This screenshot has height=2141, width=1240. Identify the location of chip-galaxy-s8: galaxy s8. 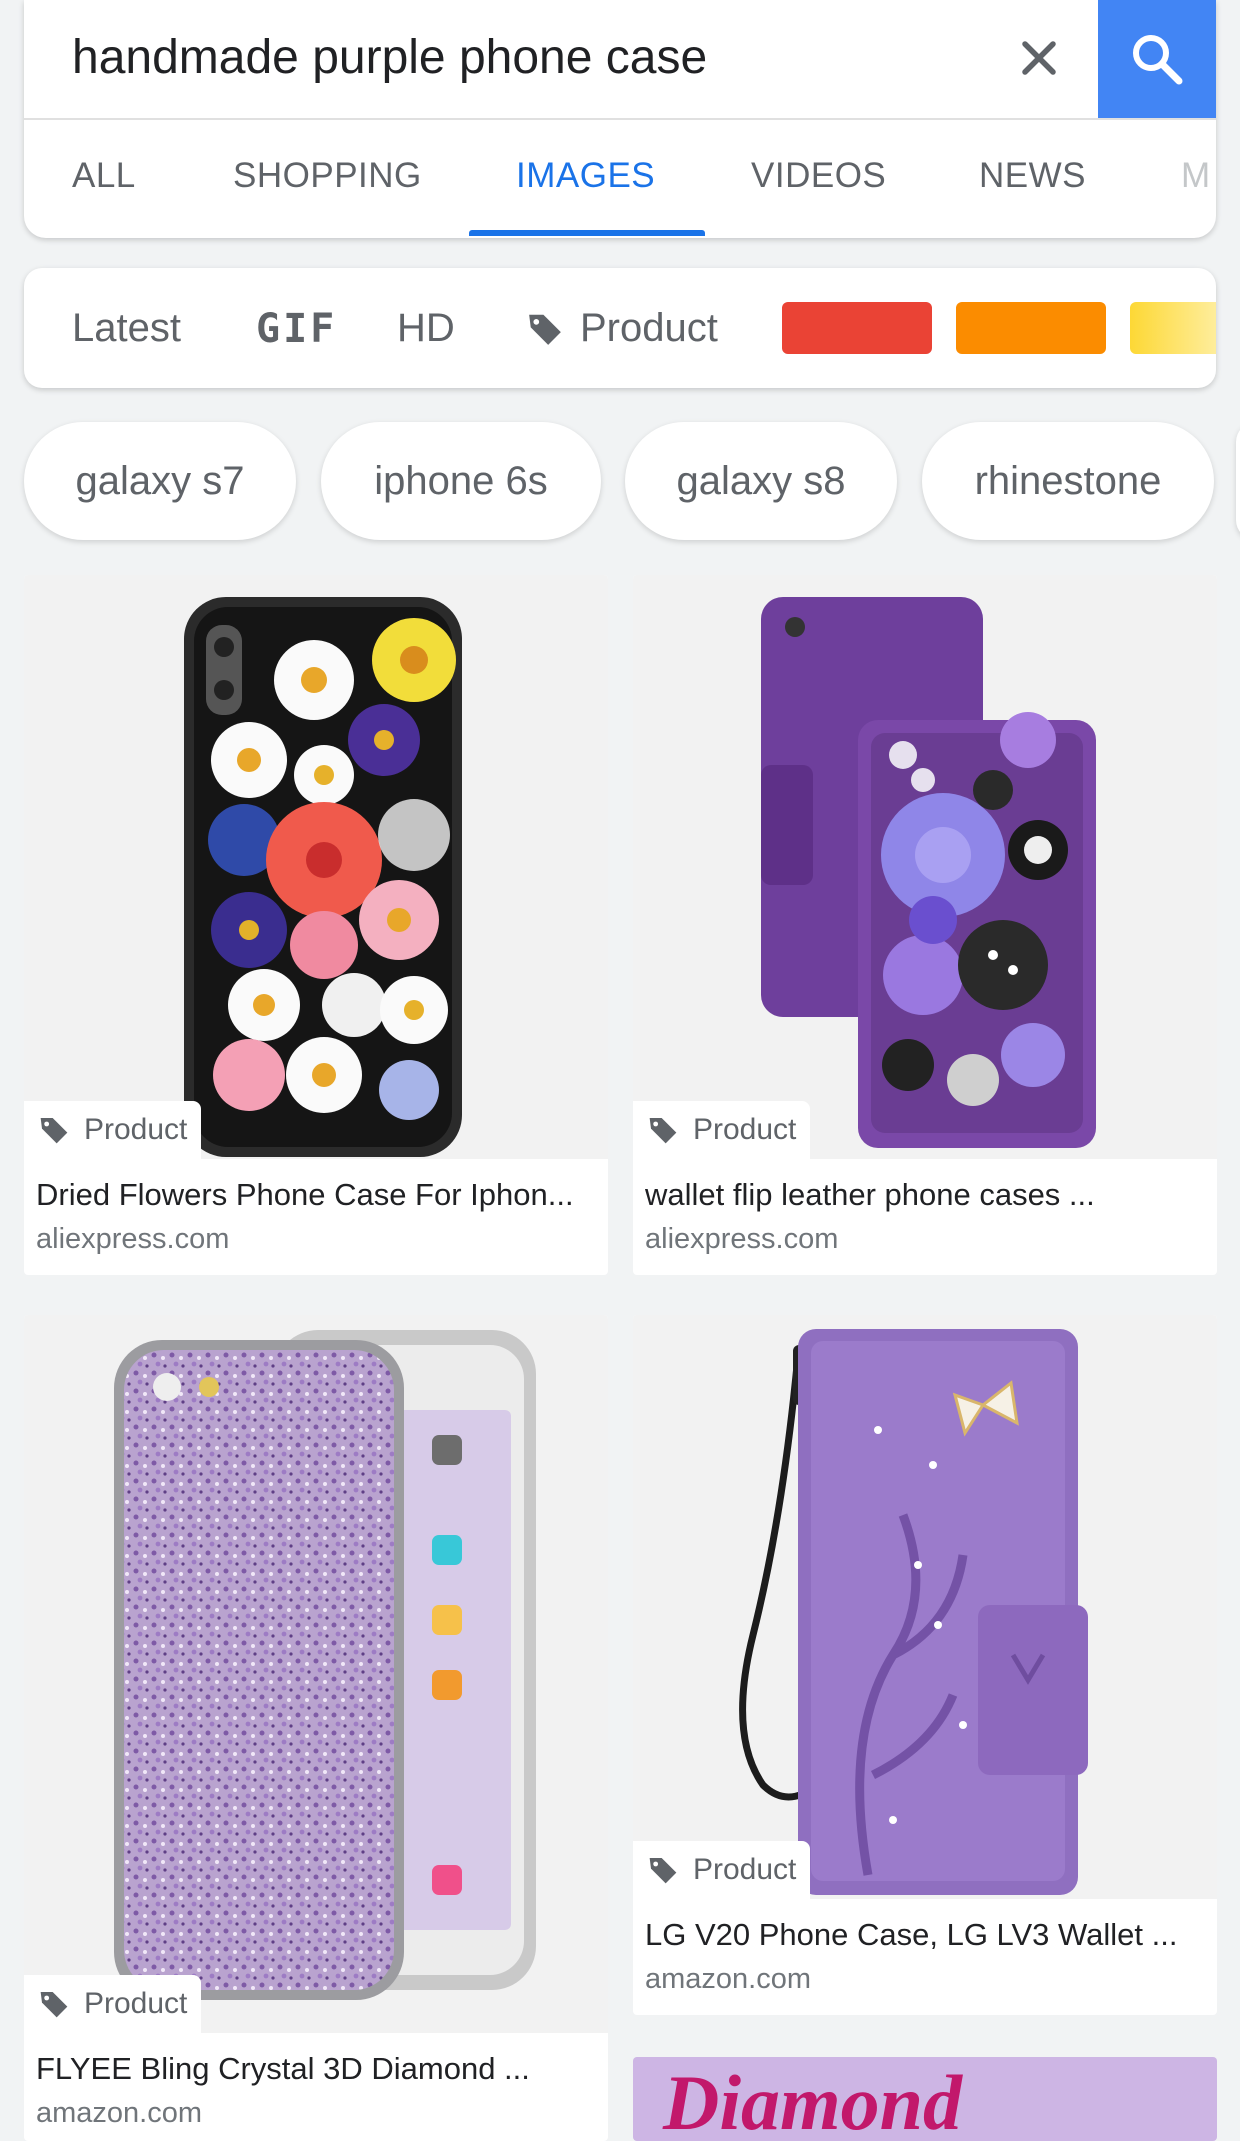
(761, 481).